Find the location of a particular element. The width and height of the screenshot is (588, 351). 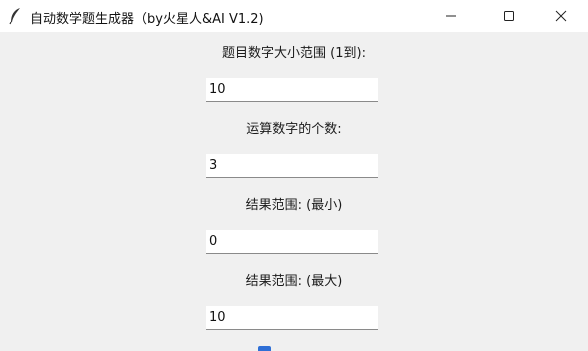

minimize-icon is located at coordinates (451, 16).